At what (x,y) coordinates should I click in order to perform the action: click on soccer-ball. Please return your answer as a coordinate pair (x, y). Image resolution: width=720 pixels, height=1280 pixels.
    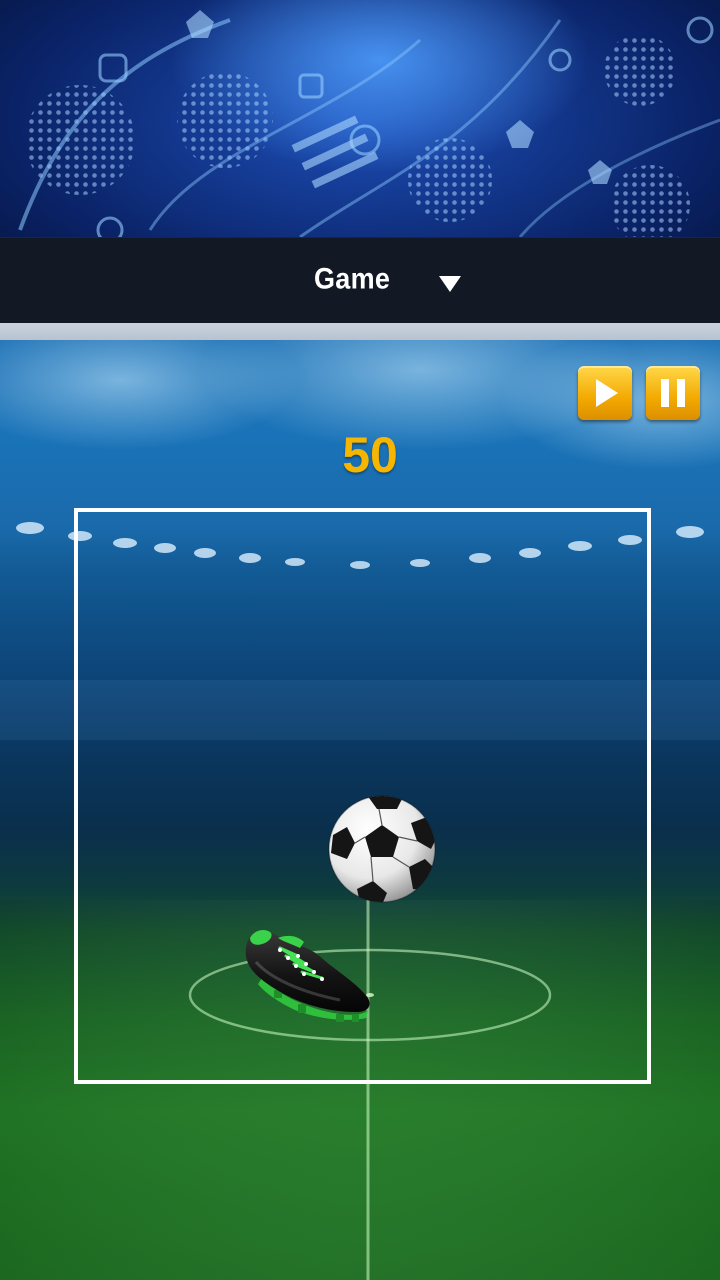
    Looking at the image, I should click on (382, 849).